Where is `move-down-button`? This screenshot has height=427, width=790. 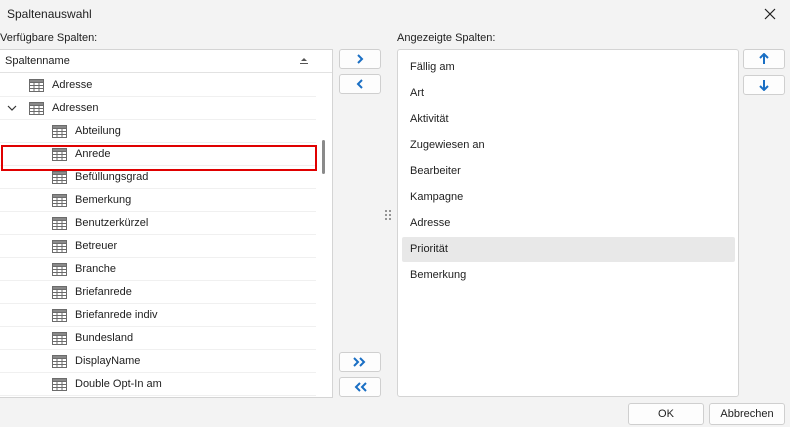 move-down-button is located at coordinates (764, 85).